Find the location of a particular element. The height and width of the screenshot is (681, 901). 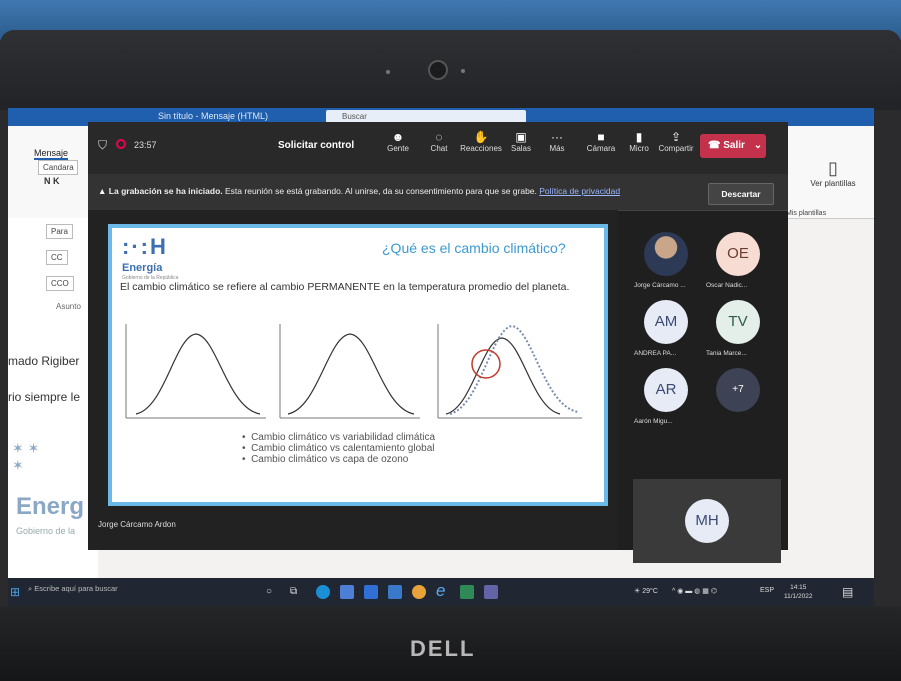

excel-icon is located at coordinates (467, 592).